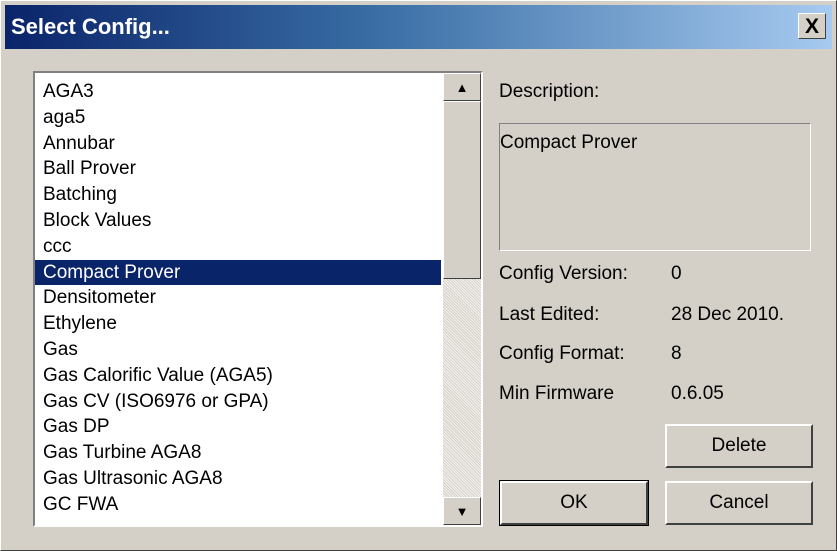  I want to click on arrow-down-icon: ▼, so click(462, 511).